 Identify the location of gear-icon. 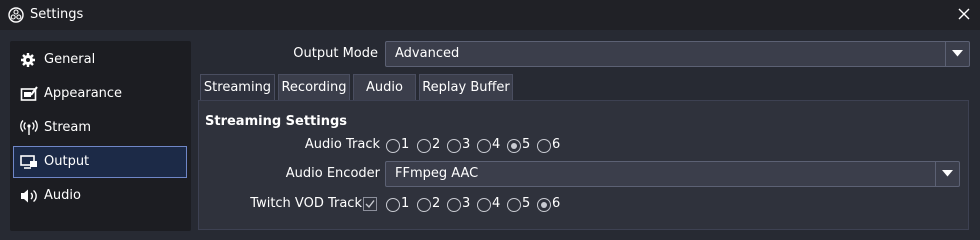
(28, 60).